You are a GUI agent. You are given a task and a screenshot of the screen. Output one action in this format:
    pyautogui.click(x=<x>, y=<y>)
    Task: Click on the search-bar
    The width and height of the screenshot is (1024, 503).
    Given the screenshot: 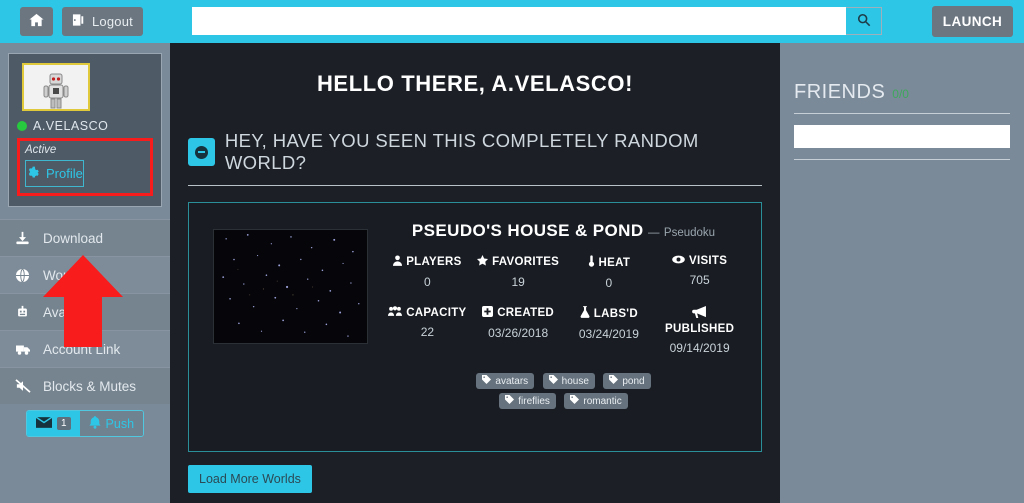 What is the action you would take?
    pyautogui.click(x=537, y=21)
    